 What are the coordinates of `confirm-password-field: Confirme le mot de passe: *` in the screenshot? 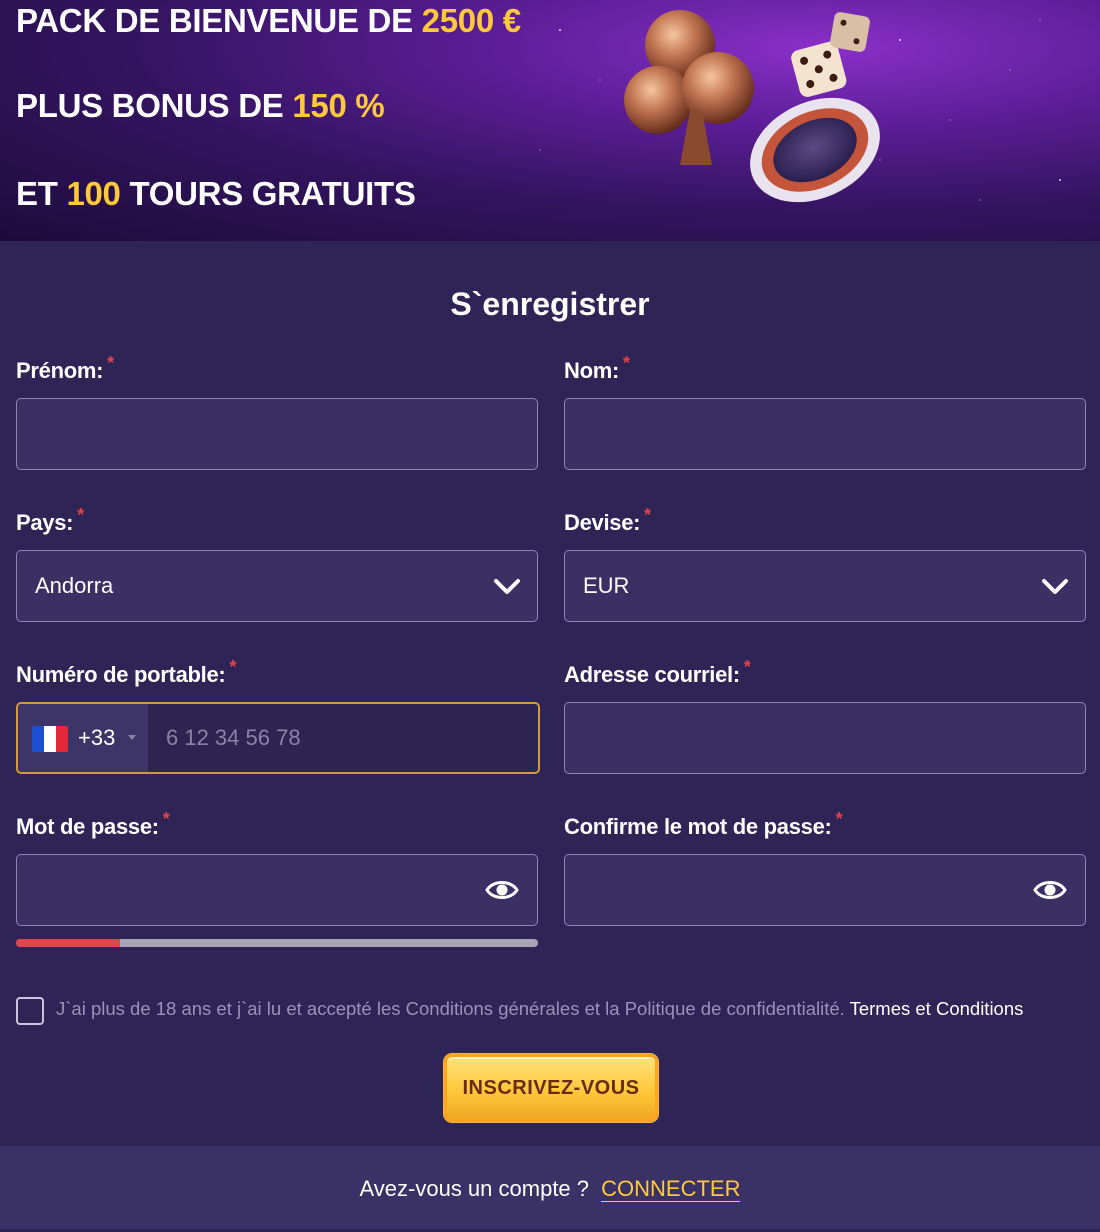 It's located at (825, 867).